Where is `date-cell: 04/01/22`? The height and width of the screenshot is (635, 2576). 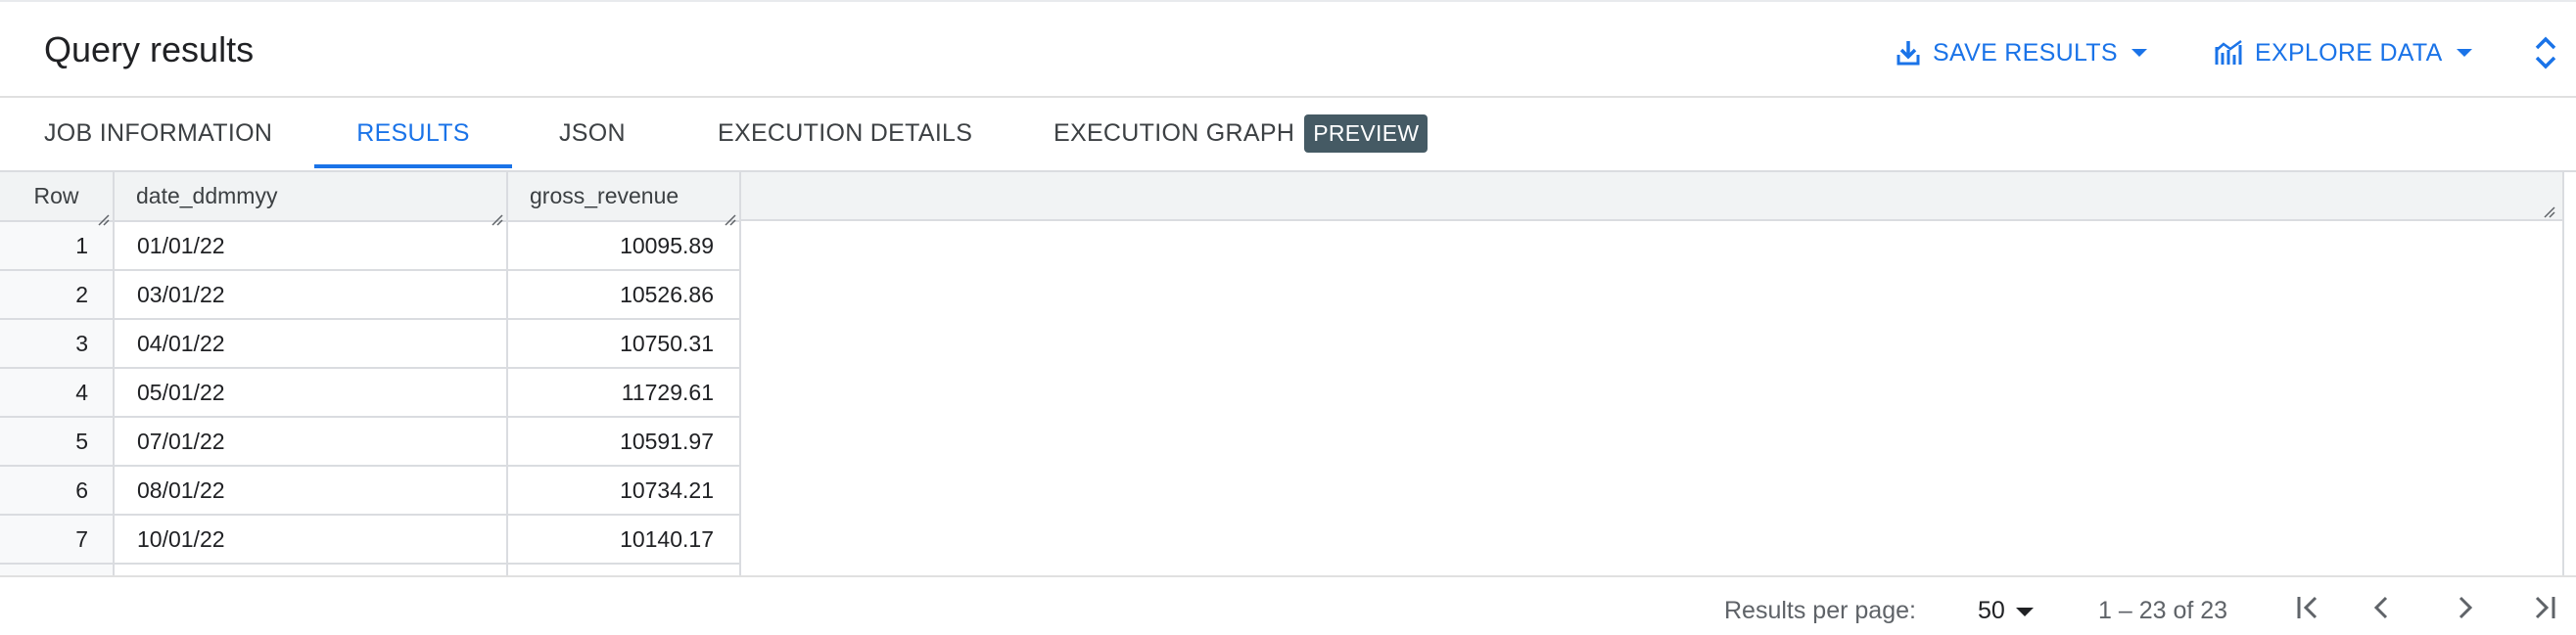 date-cell: 04/01/22 is located at coordinates (311, 344).